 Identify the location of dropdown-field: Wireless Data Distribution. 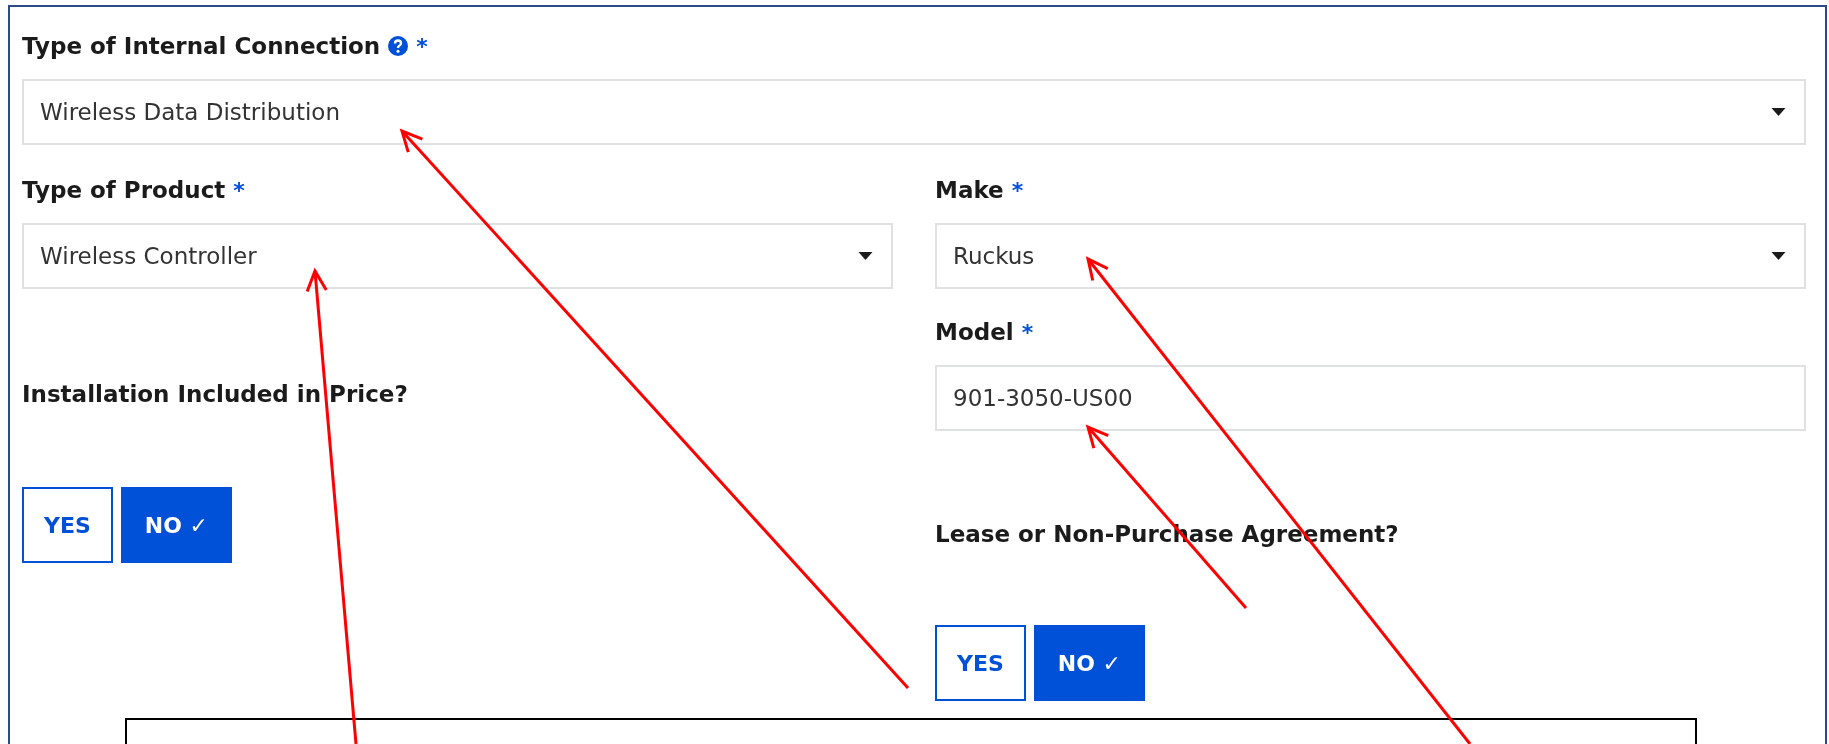
(914, 112).